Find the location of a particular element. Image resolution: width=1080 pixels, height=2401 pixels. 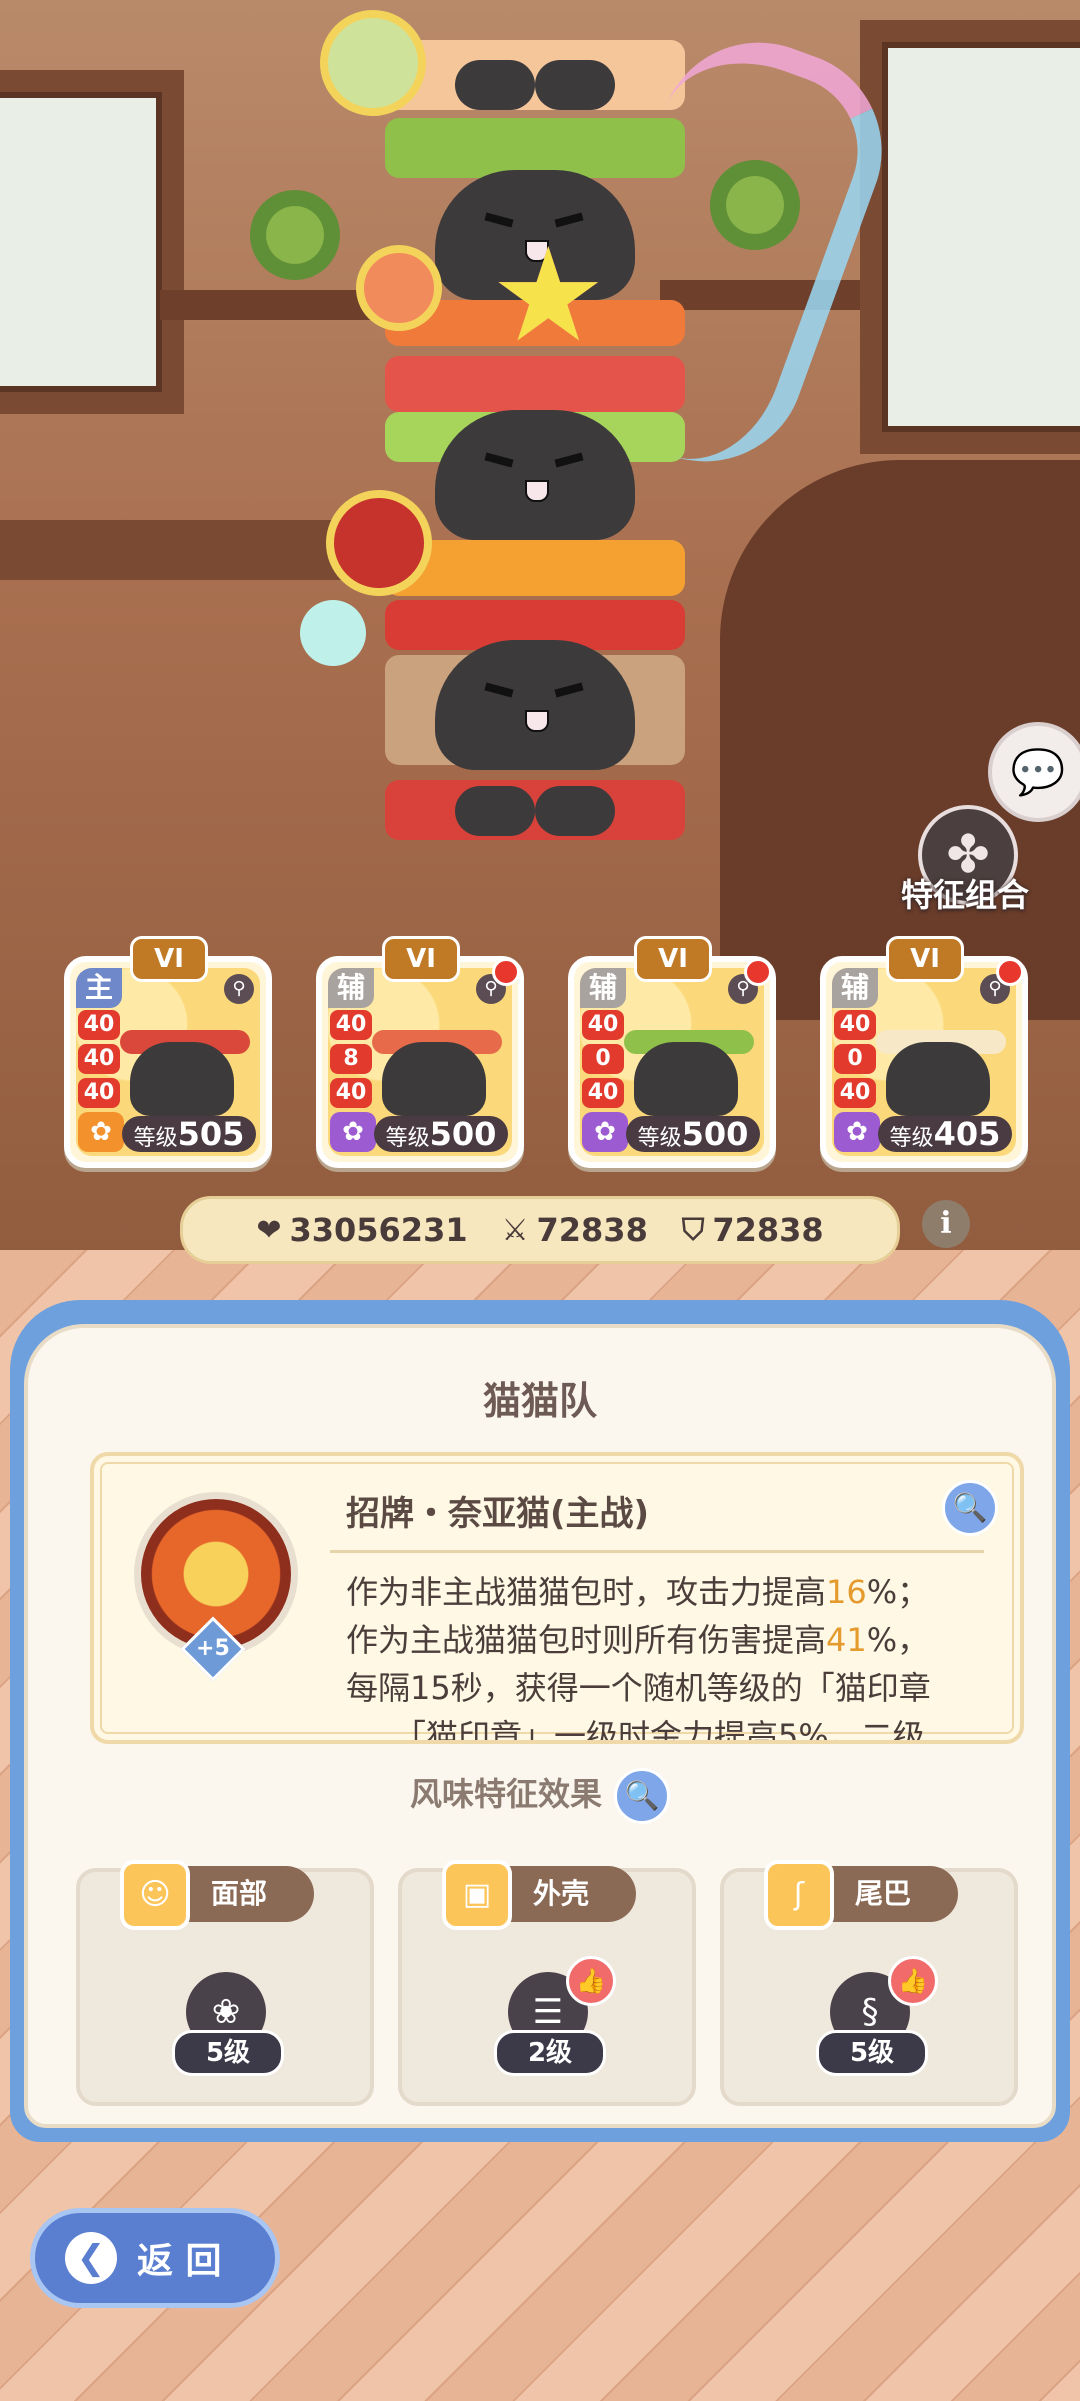

feature-face: 面部 ☺ ❀ 5级 is located at coordinates (225, 1983).